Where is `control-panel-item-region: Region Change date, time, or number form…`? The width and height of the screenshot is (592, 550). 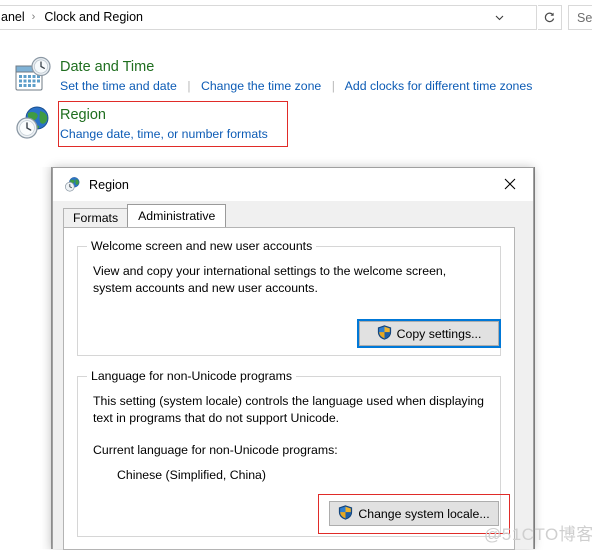
control-panel-item-region: Region Change date, time, or number form… is located at coordinates (141, 123).